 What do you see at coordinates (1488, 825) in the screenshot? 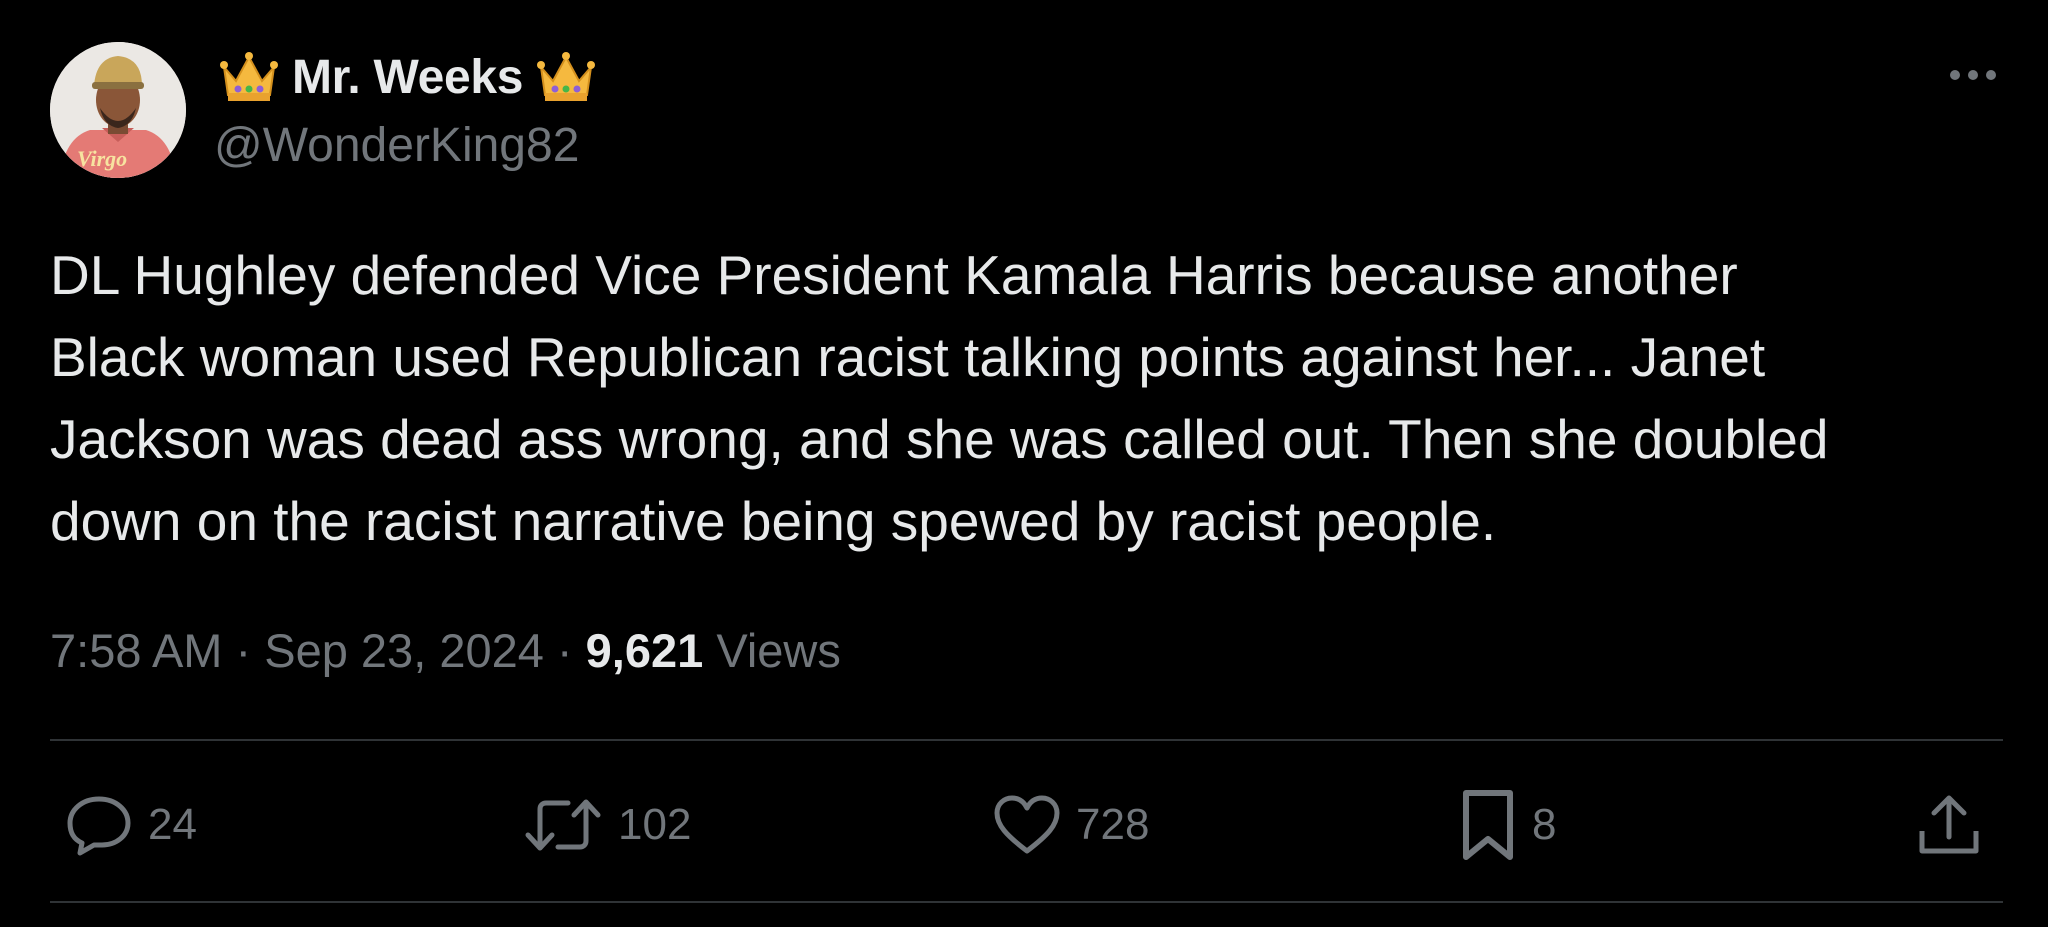
I see `bookmark-icon` at bounding box center [1488, 825].